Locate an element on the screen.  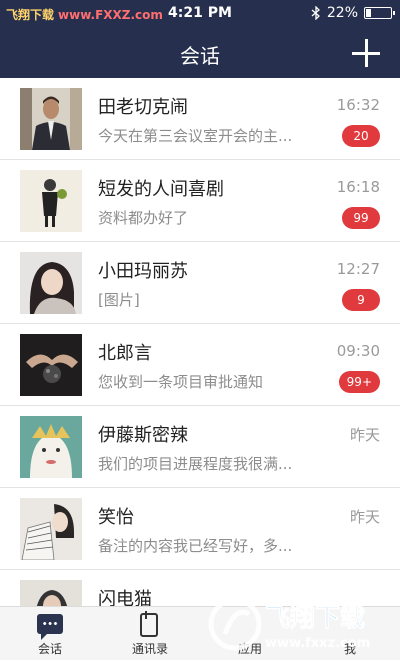
svg-text: 飞翔下载 is located at coordinates (315, 617).